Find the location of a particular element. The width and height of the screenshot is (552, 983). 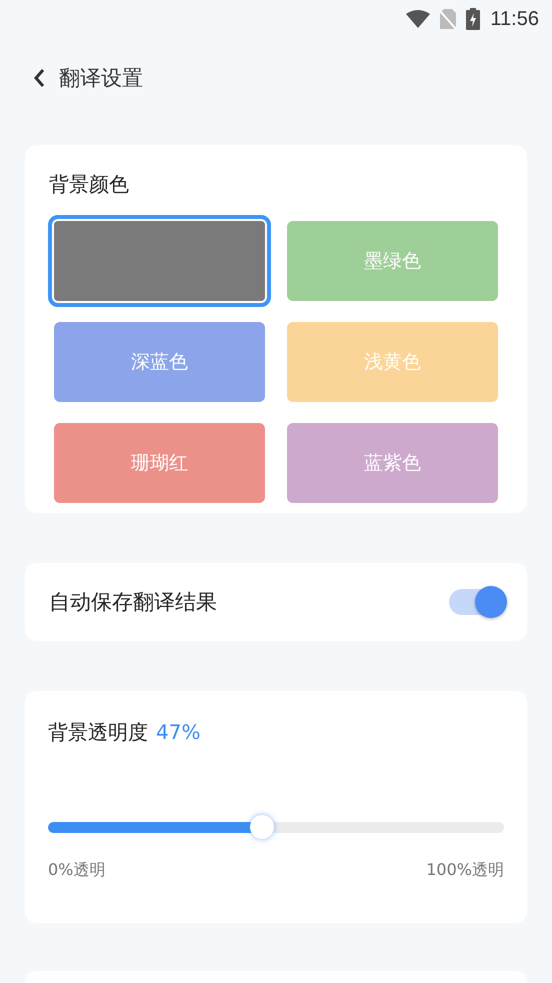

back-icon is located at coordinates (39, 78).